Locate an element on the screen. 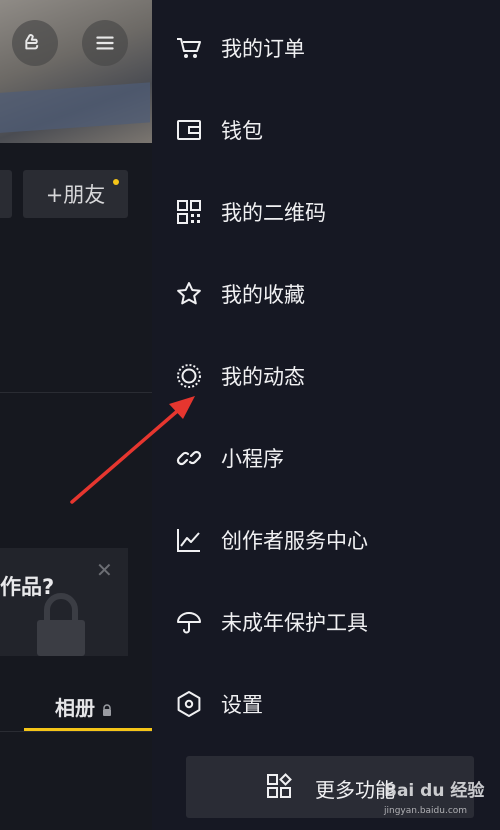 The height and width of the screenshot is (830, 500). tab-album: 相册 is located at coordinates (84, 706).